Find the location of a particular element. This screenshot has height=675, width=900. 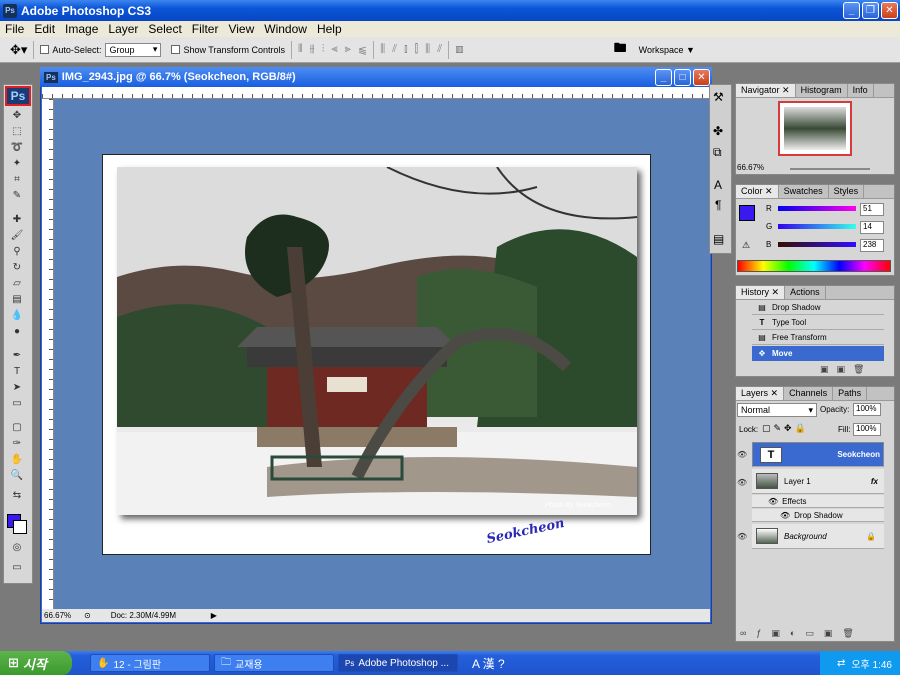

move-tool-icon: ✥ is located at coordinates (17, 115).